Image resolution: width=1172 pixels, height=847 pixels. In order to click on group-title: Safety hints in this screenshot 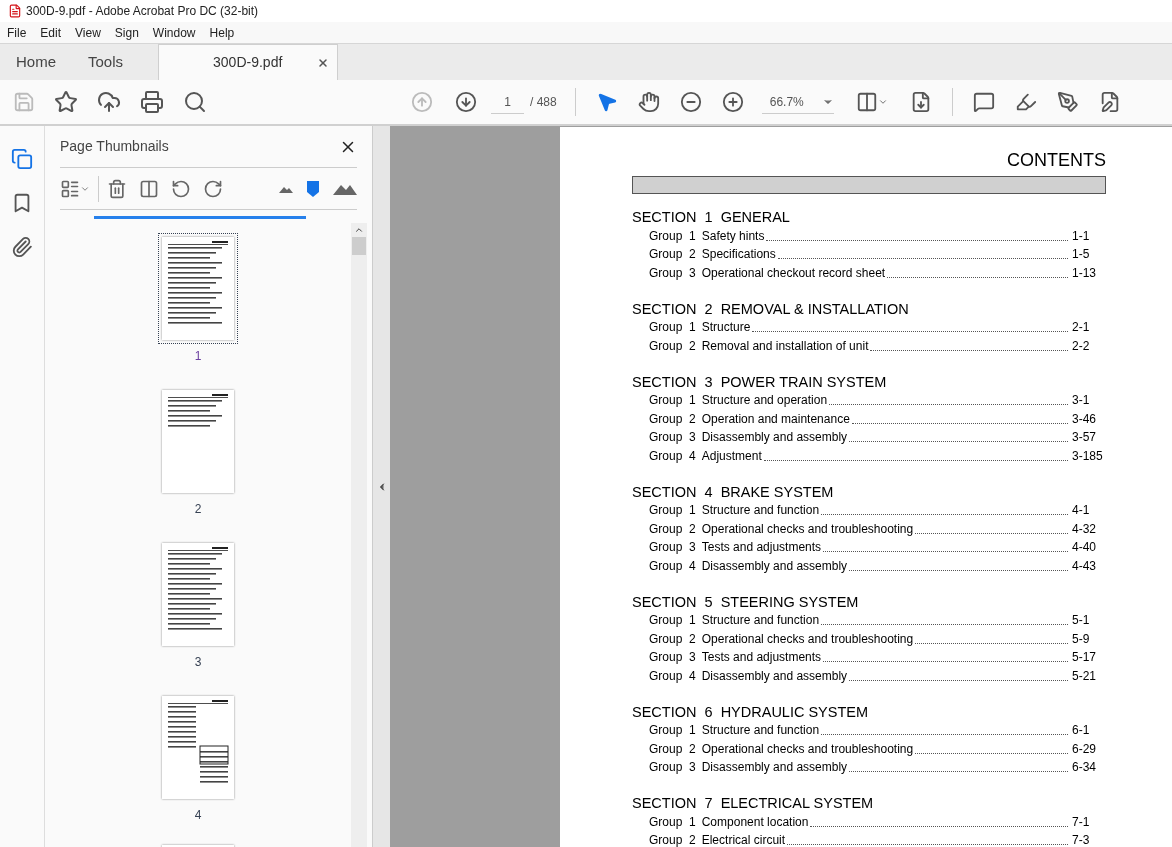, I will do `click(733, 236)`.